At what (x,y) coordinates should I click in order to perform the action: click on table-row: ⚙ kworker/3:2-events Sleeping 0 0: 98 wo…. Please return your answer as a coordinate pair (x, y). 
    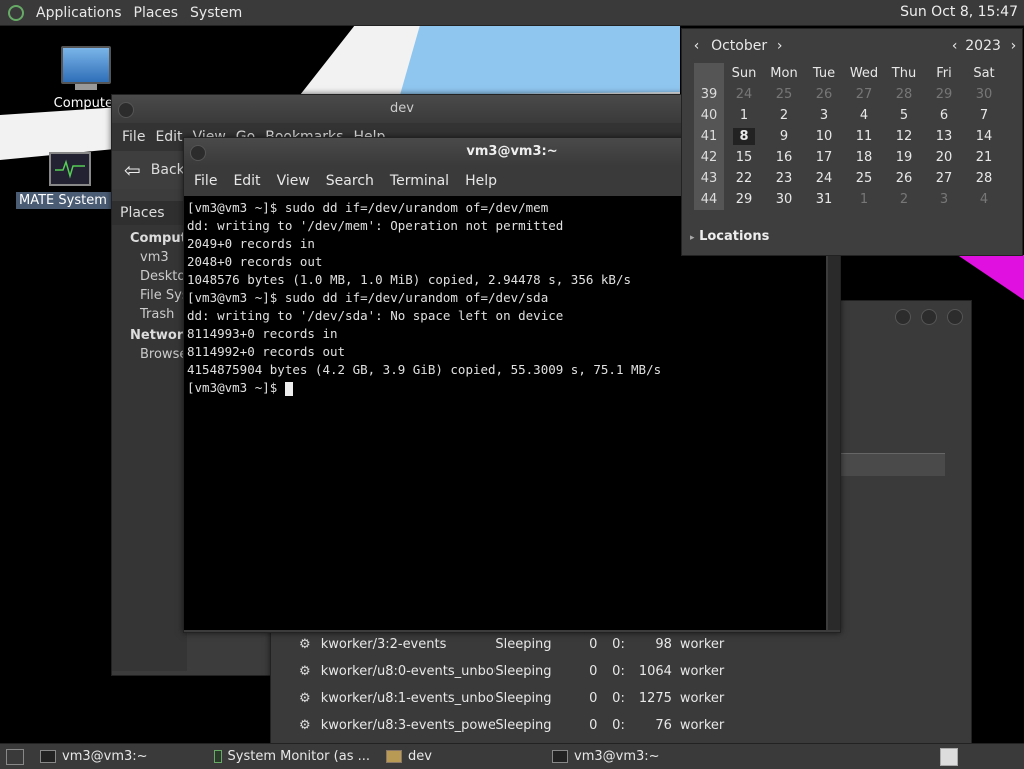
    Looking at the image, I should click on (512, 644).